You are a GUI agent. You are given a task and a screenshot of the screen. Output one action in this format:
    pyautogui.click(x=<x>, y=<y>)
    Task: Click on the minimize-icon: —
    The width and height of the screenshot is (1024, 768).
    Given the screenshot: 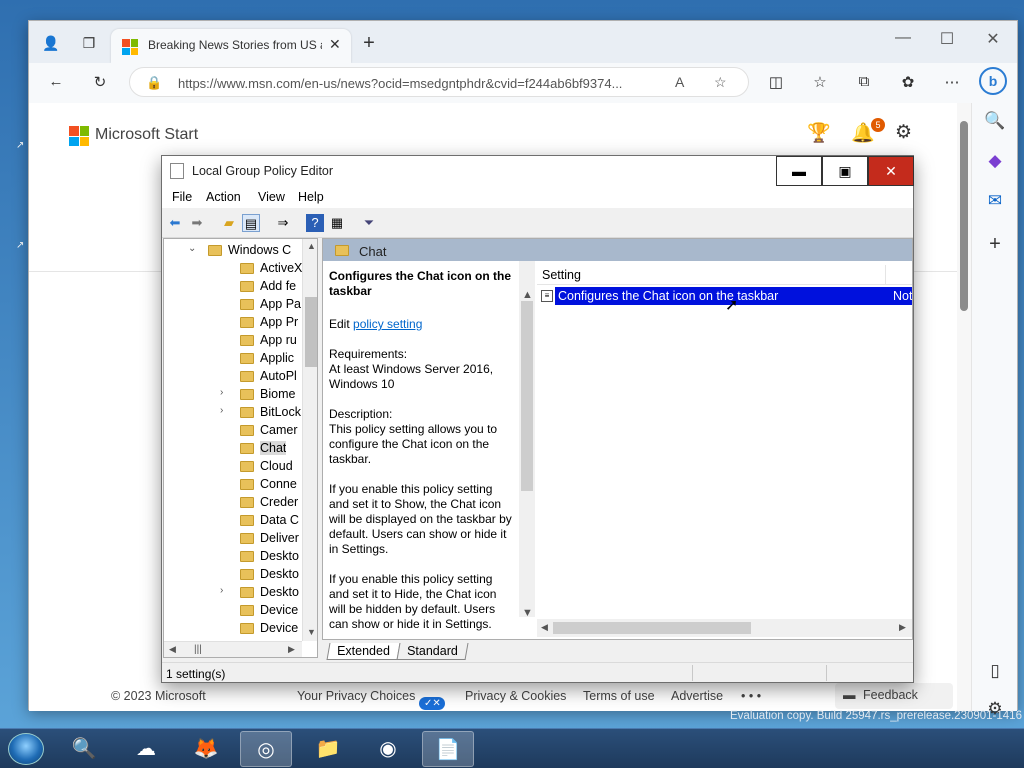 What is the action you would take?
    pyautogui.click(x=903, y=38)
    